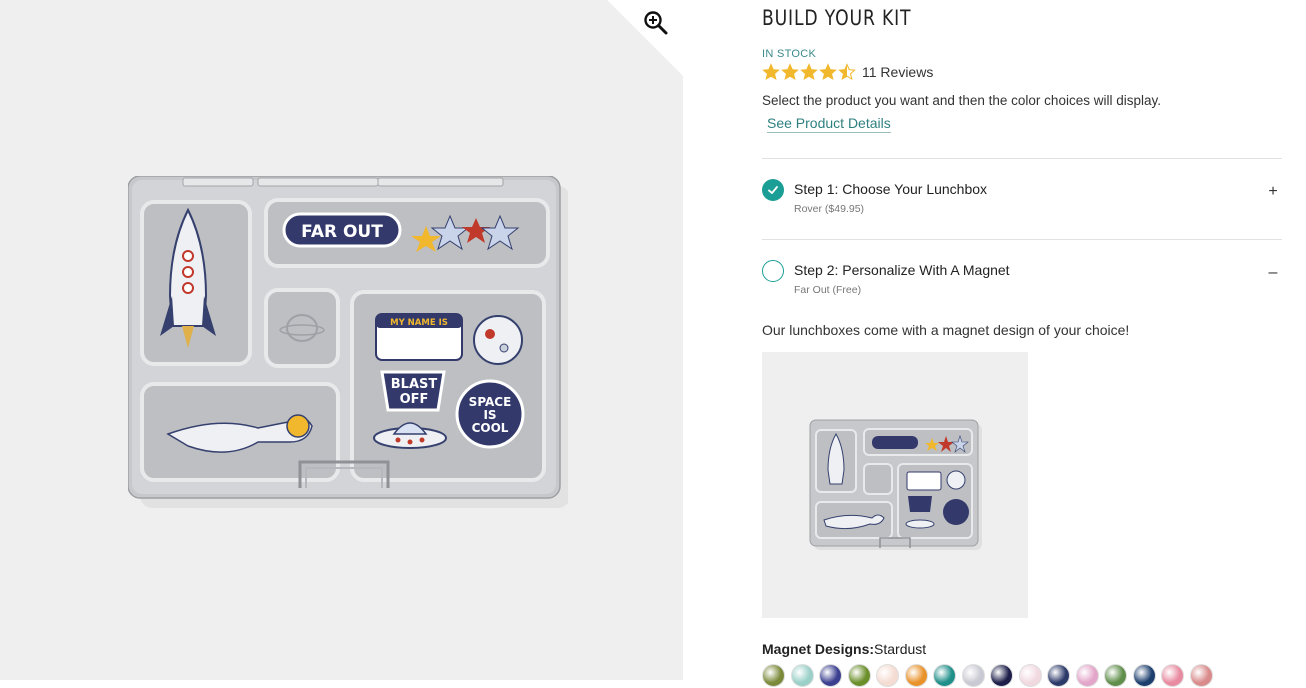 The height and width of the screenshot is (688, 1306). What do you see at coordinates (897, 72) in the screenshot?
I see `reviews-link: 11 Reviews` at bounding box center [897, 72].